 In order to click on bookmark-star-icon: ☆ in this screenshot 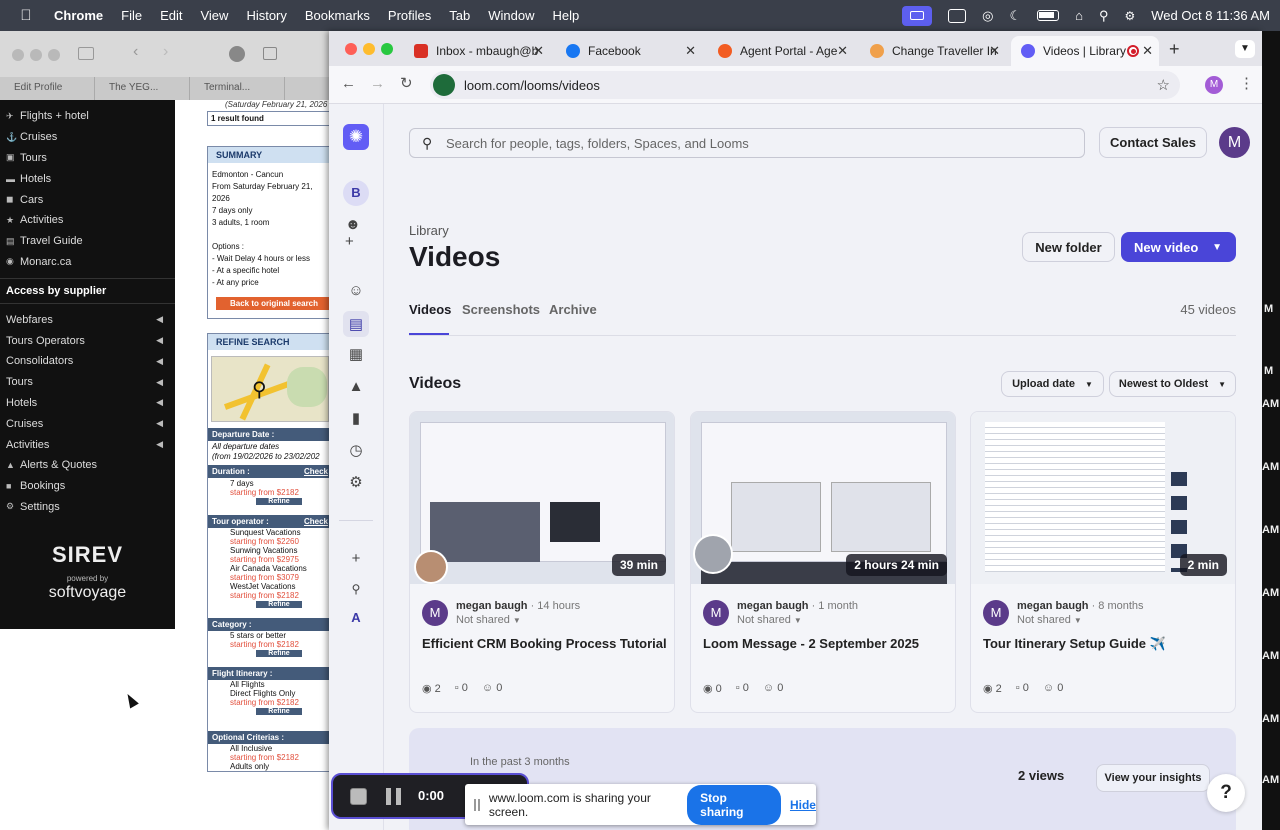, I will do `click(1163, 85)`.